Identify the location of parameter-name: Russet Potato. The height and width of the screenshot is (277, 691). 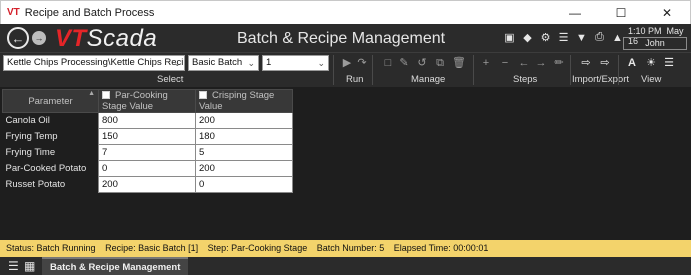
(50, 184).